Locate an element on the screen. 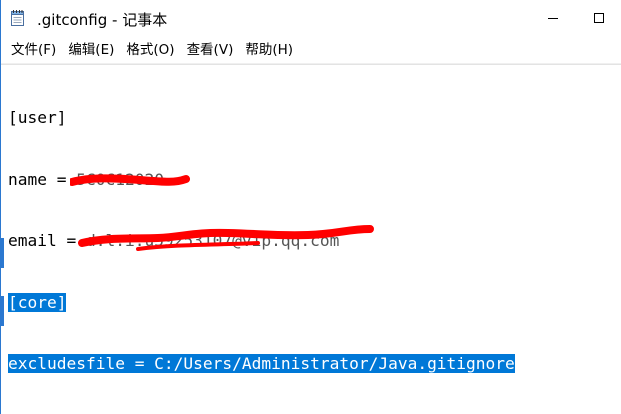 The width and height of the screenshot is (621, 414). name-value-redacted: 5C0C12020 is located at coordinates (130, 180).